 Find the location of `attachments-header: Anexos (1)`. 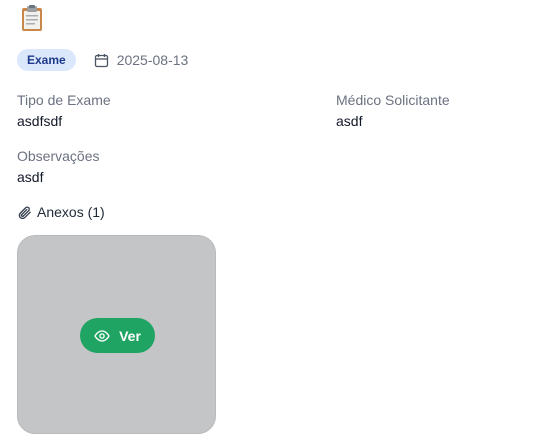

attachments-header: Anexos (1) is located at coordinates (61, 212).